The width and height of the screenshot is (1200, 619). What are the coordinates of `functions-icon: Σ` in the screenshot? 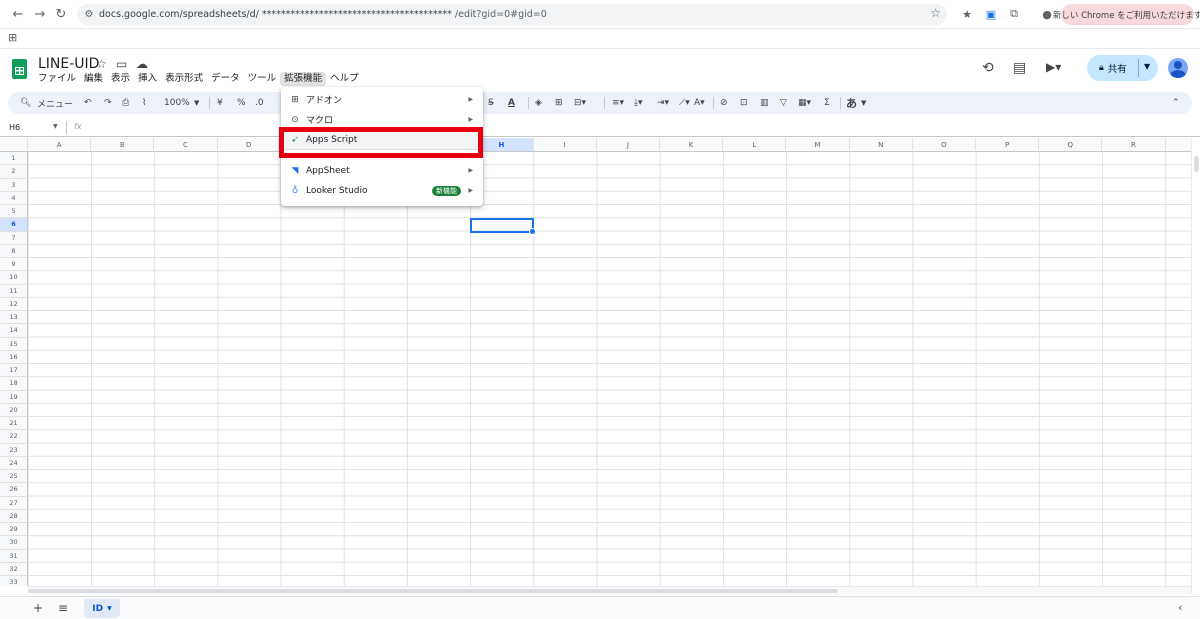 It's located at (827, 103).